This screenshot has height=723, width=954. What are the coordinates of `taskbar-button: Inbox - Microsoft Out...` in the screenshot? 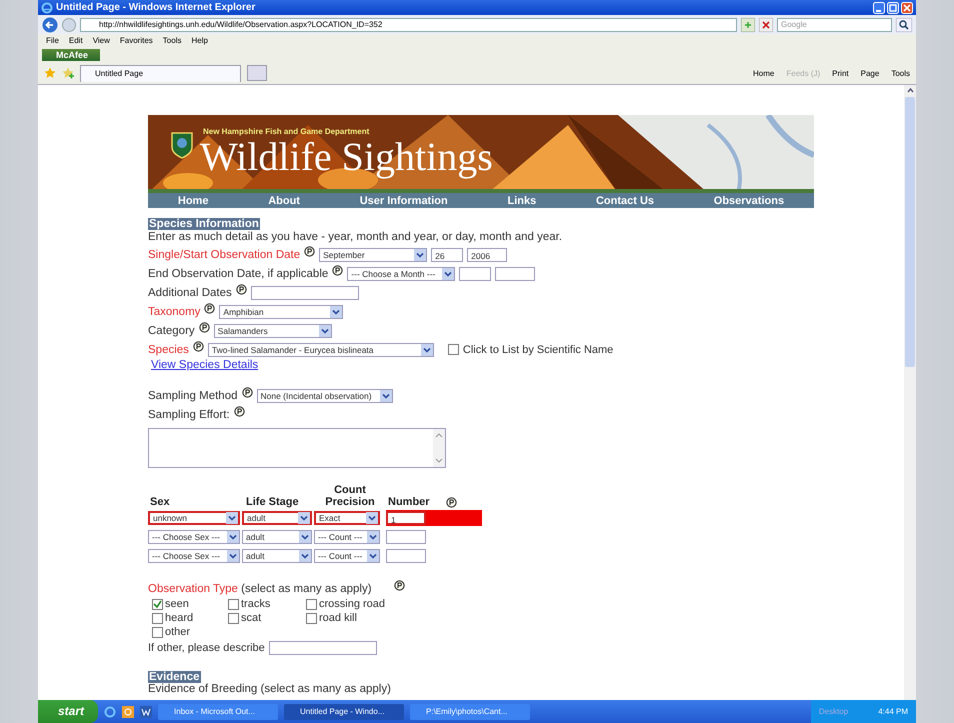 It's located at (218, 712).